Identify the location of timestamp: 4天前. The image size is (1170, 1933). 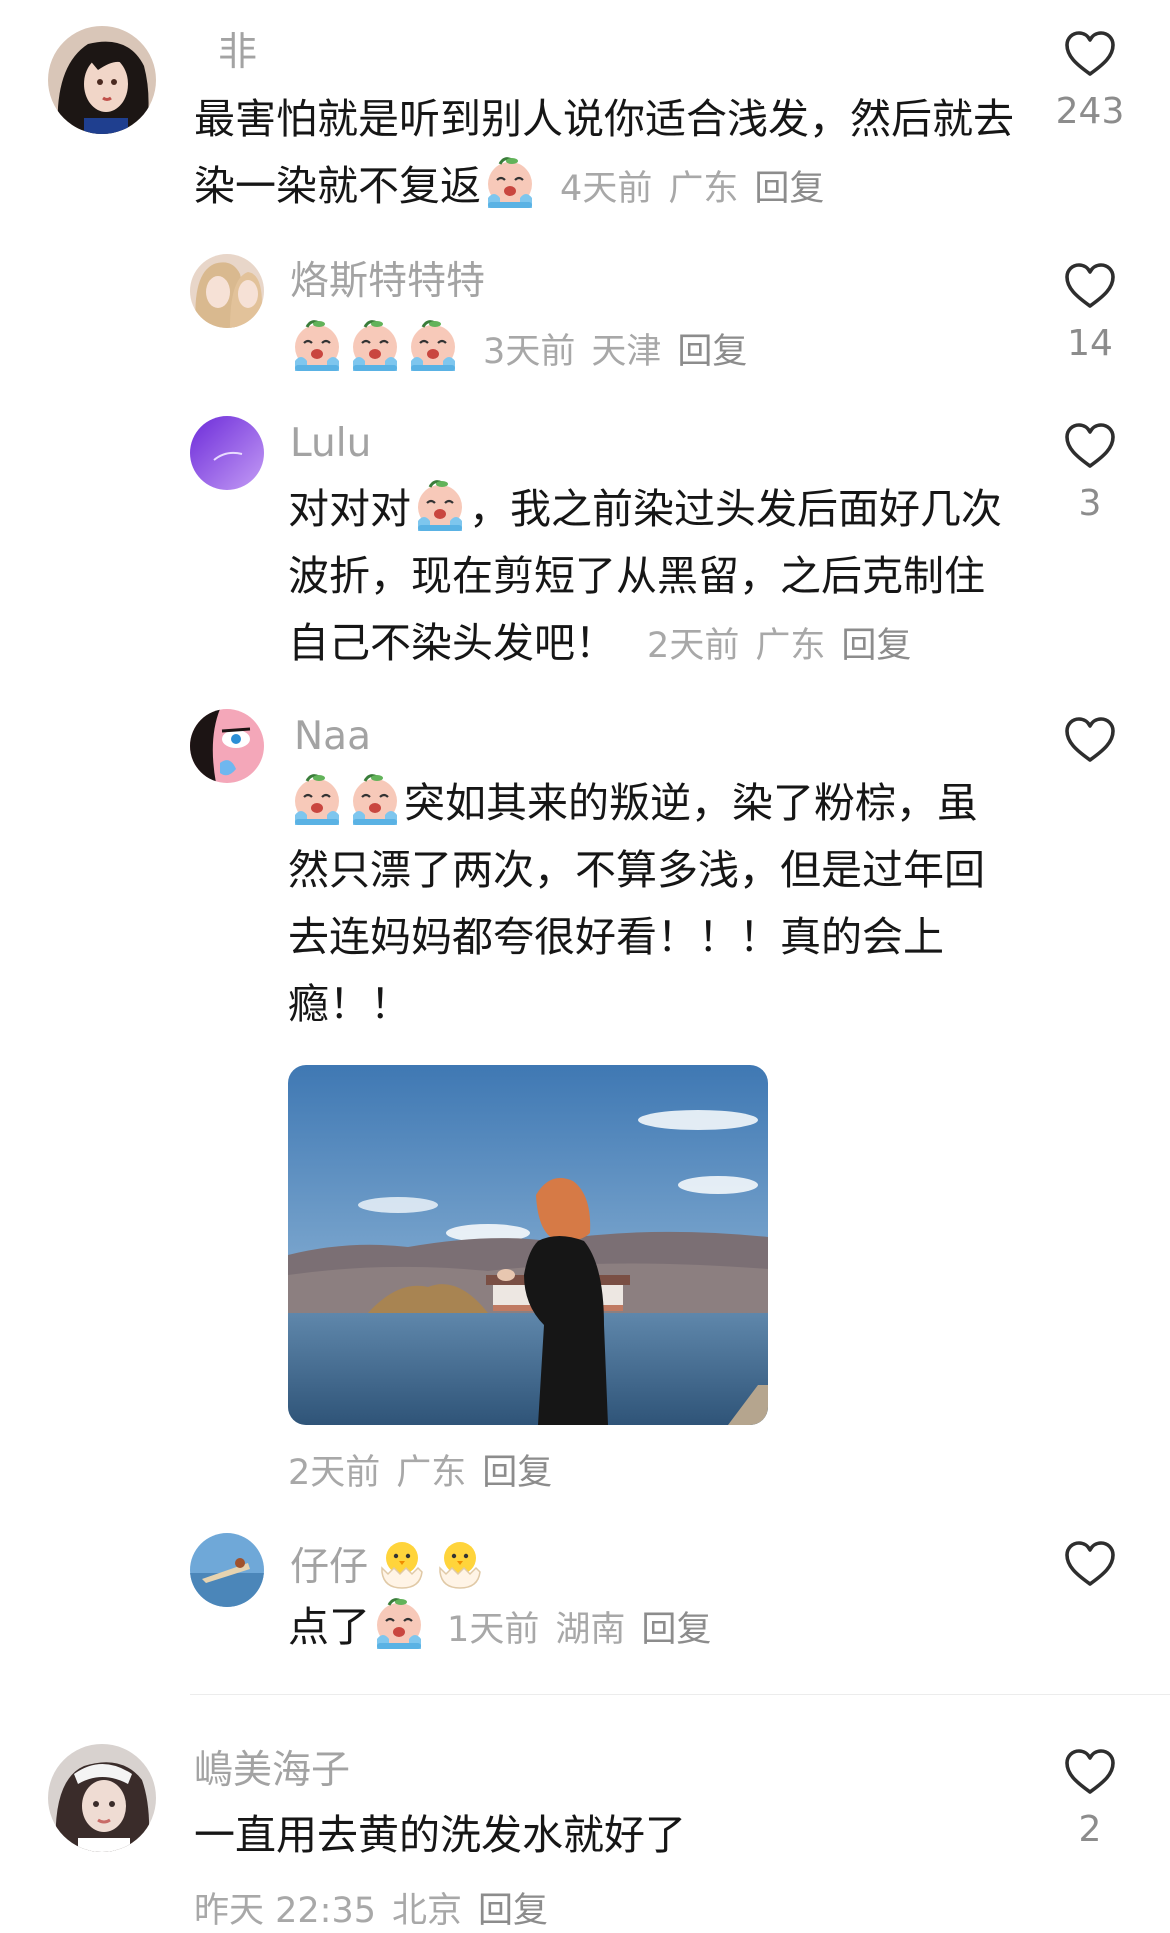
(606, 189).